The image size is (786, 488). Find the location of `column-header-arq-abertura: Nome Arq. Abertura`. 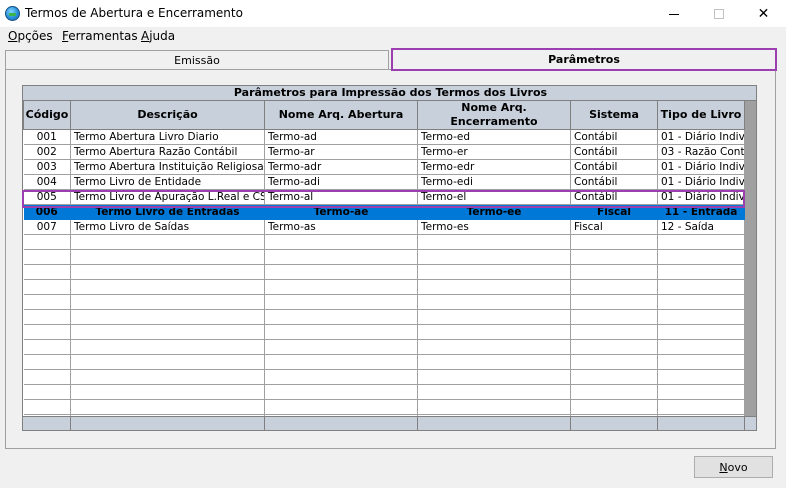

column-header-arq-abertura: Nome Arq. Abertura is located at coordinates (341, 115).